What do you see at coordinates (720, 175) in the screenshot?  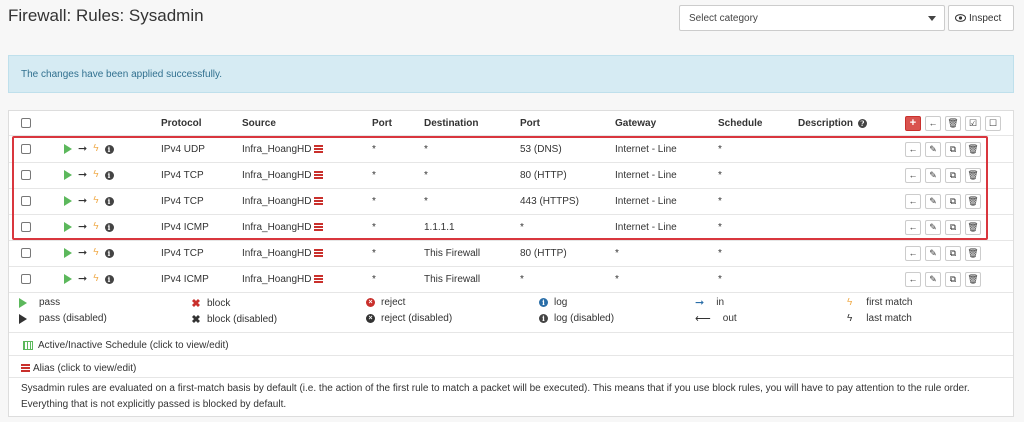 I see `schedule-cell: *` at bounding box center [720, 175].